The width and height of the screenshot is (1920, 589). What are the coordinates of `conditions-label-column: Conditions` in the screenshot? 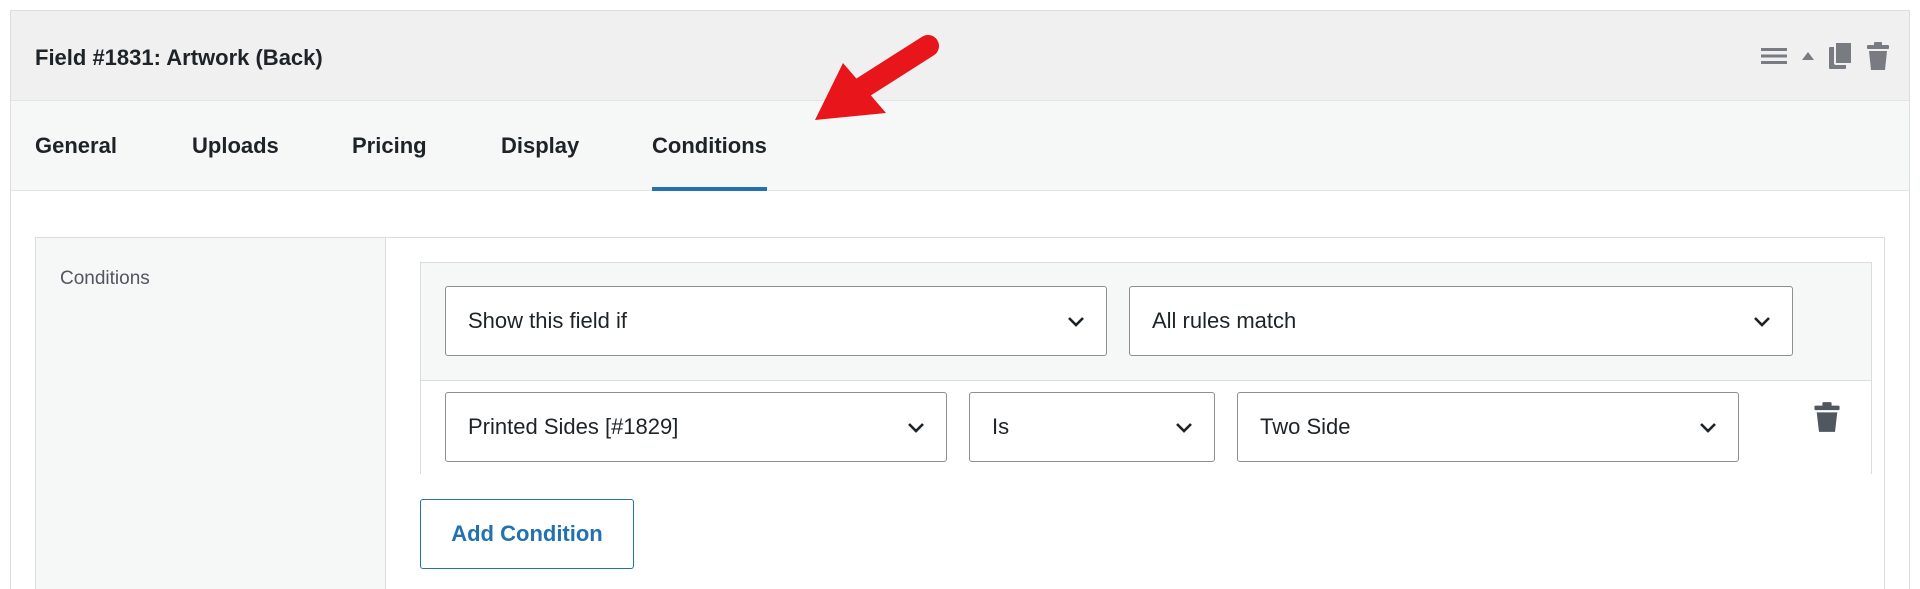 It's located at (211, 413).